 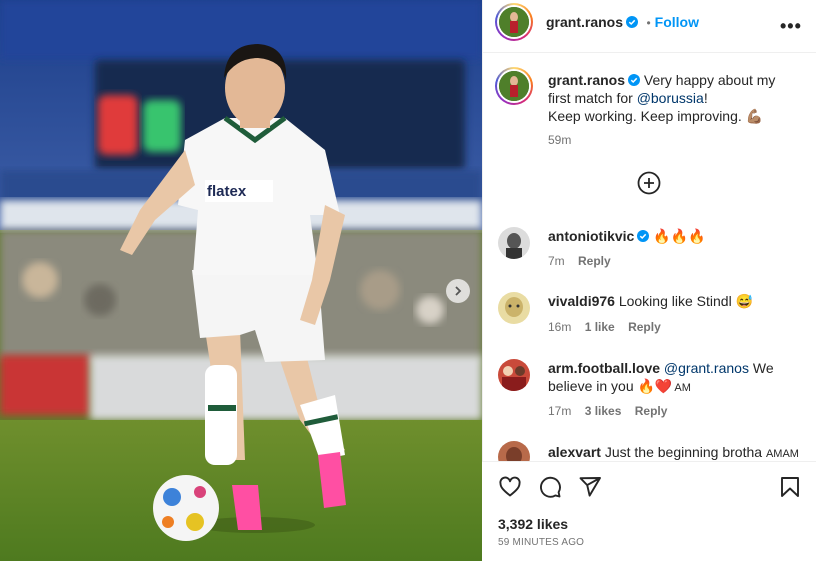 I want to click on more-options-button: •••, so click(x=791, y=26).